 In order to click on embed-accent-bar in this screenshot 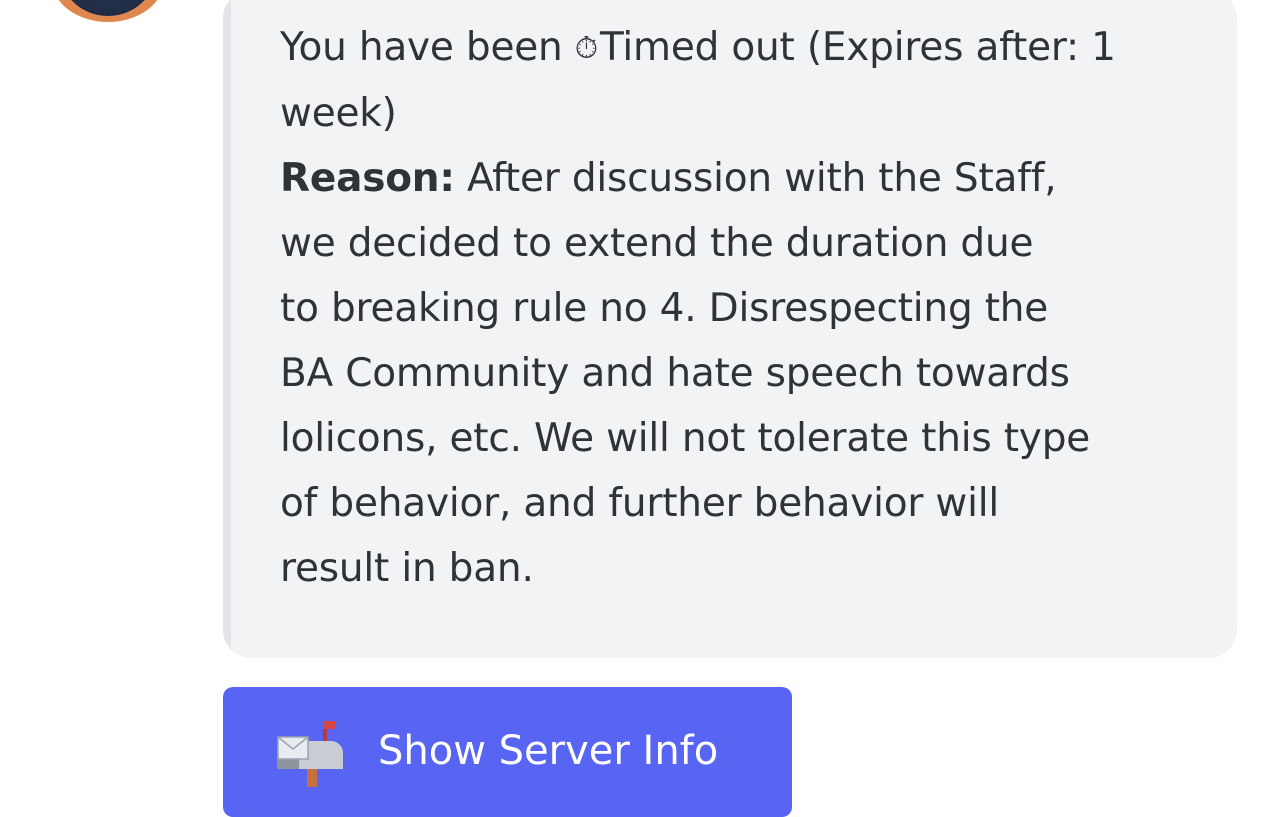, I will do `click(227, 329)`.